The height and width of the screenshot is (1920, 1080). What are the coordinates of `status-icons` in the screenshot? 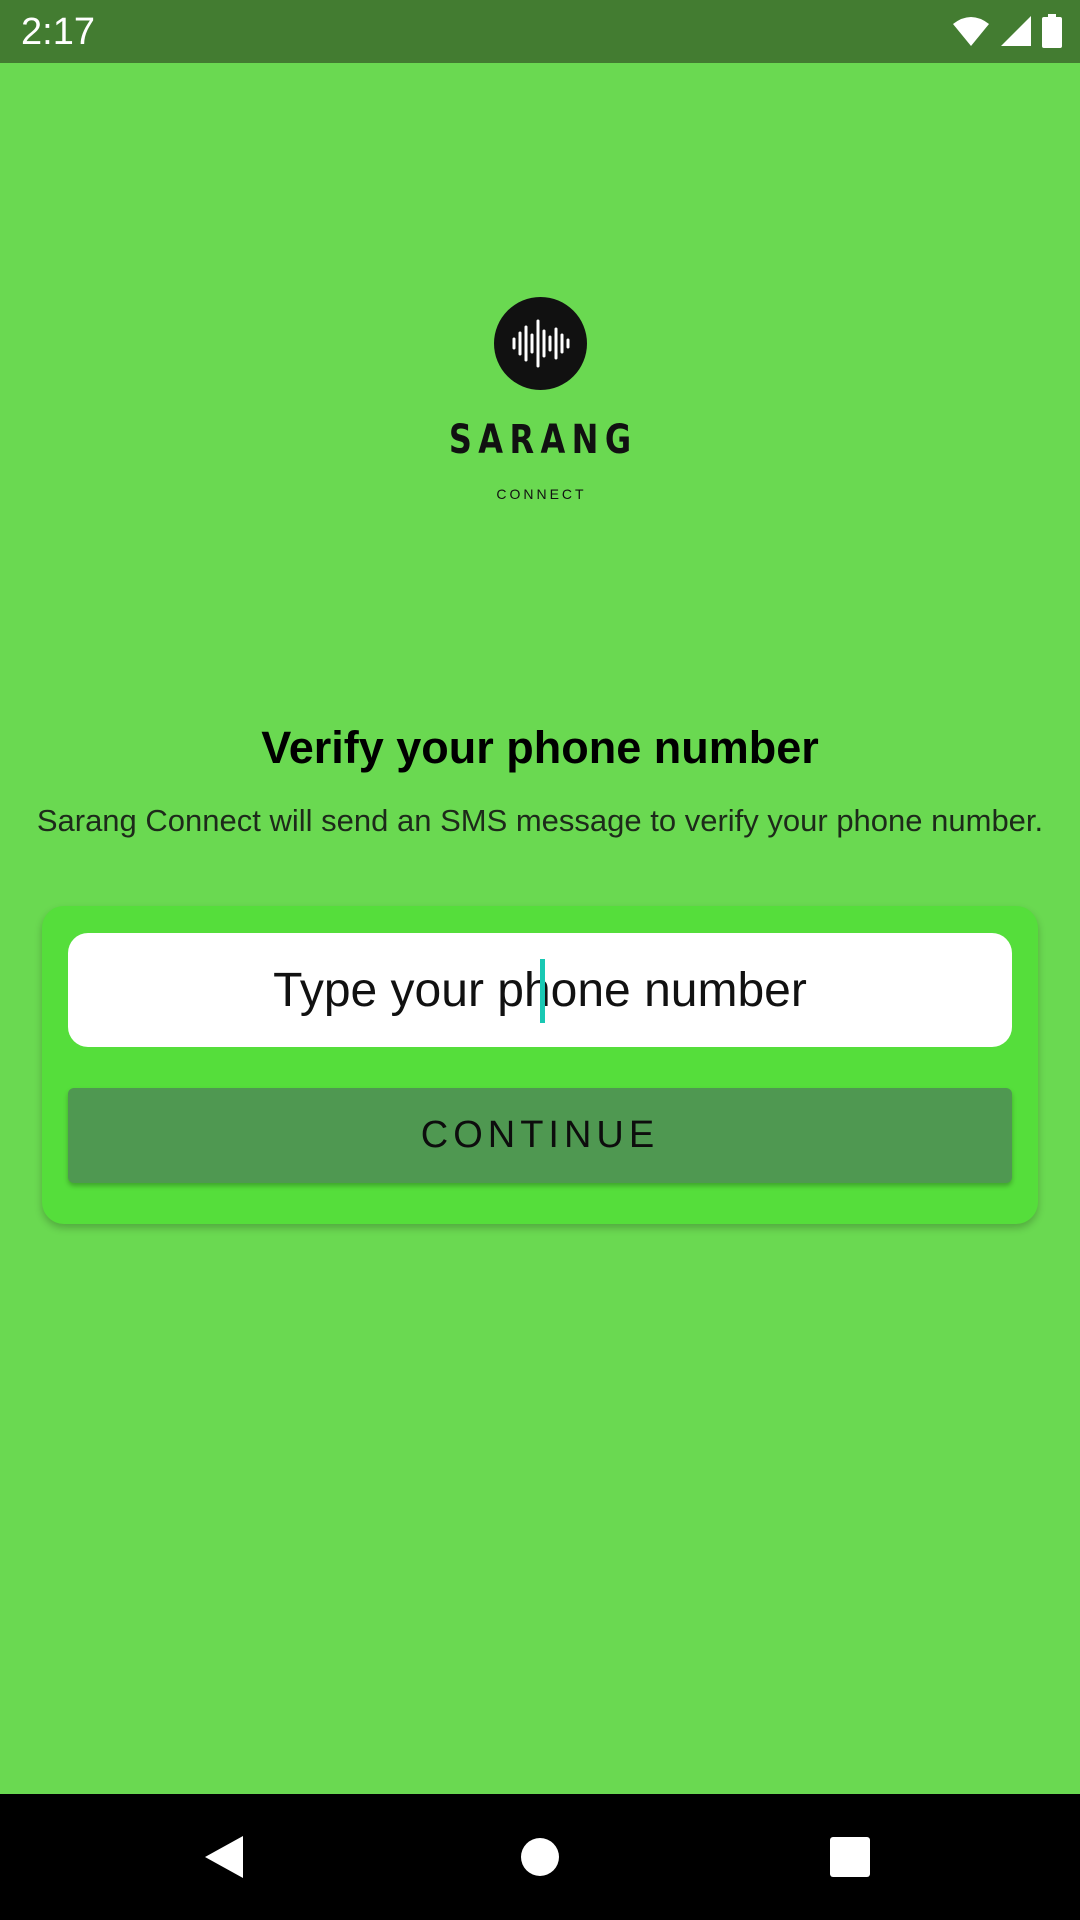 It's located at (1007, 31).